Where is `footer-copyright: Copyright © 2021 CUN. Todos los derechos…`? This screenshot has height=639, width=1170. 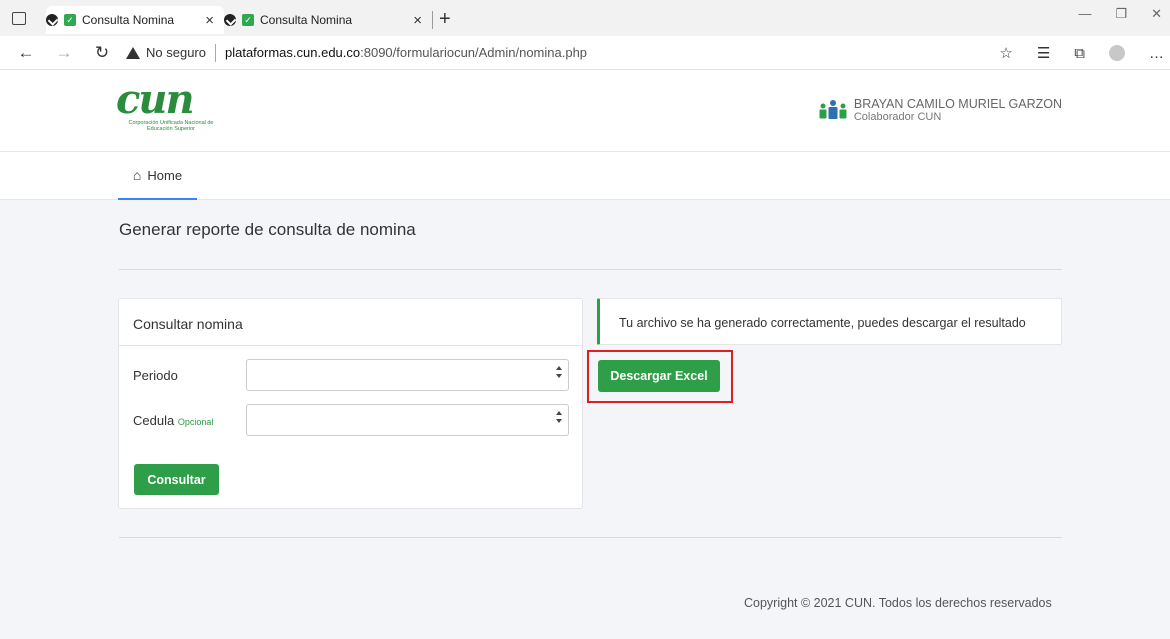 footer-copyright: Copyright © 2021 CUN. Todos los derechos… is located at coordinates (898, 603).